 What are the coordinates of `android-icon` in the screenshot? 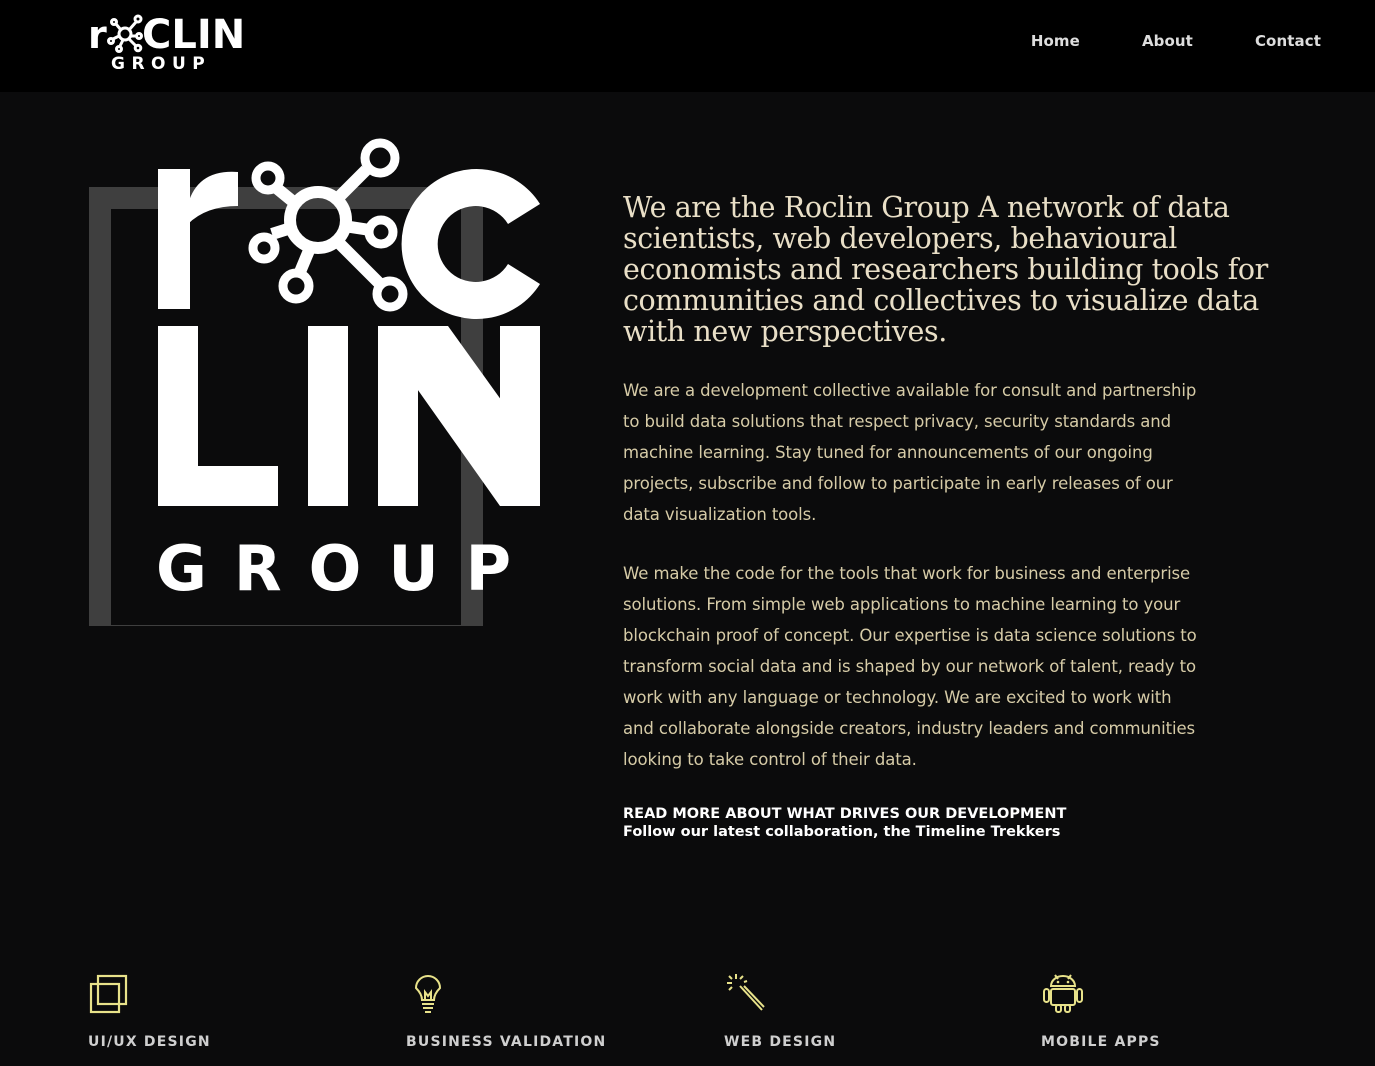 It's located at (1063, 993).